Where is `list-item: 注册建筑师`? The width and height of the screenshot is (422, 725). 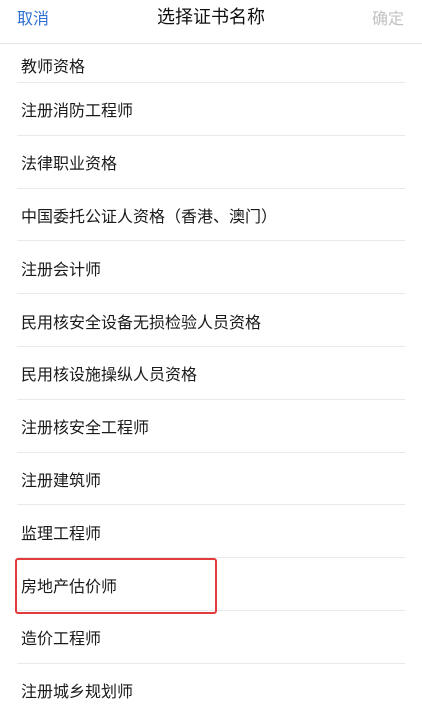
list-item: 注册建筑师 is located at coordinates (211, 479).